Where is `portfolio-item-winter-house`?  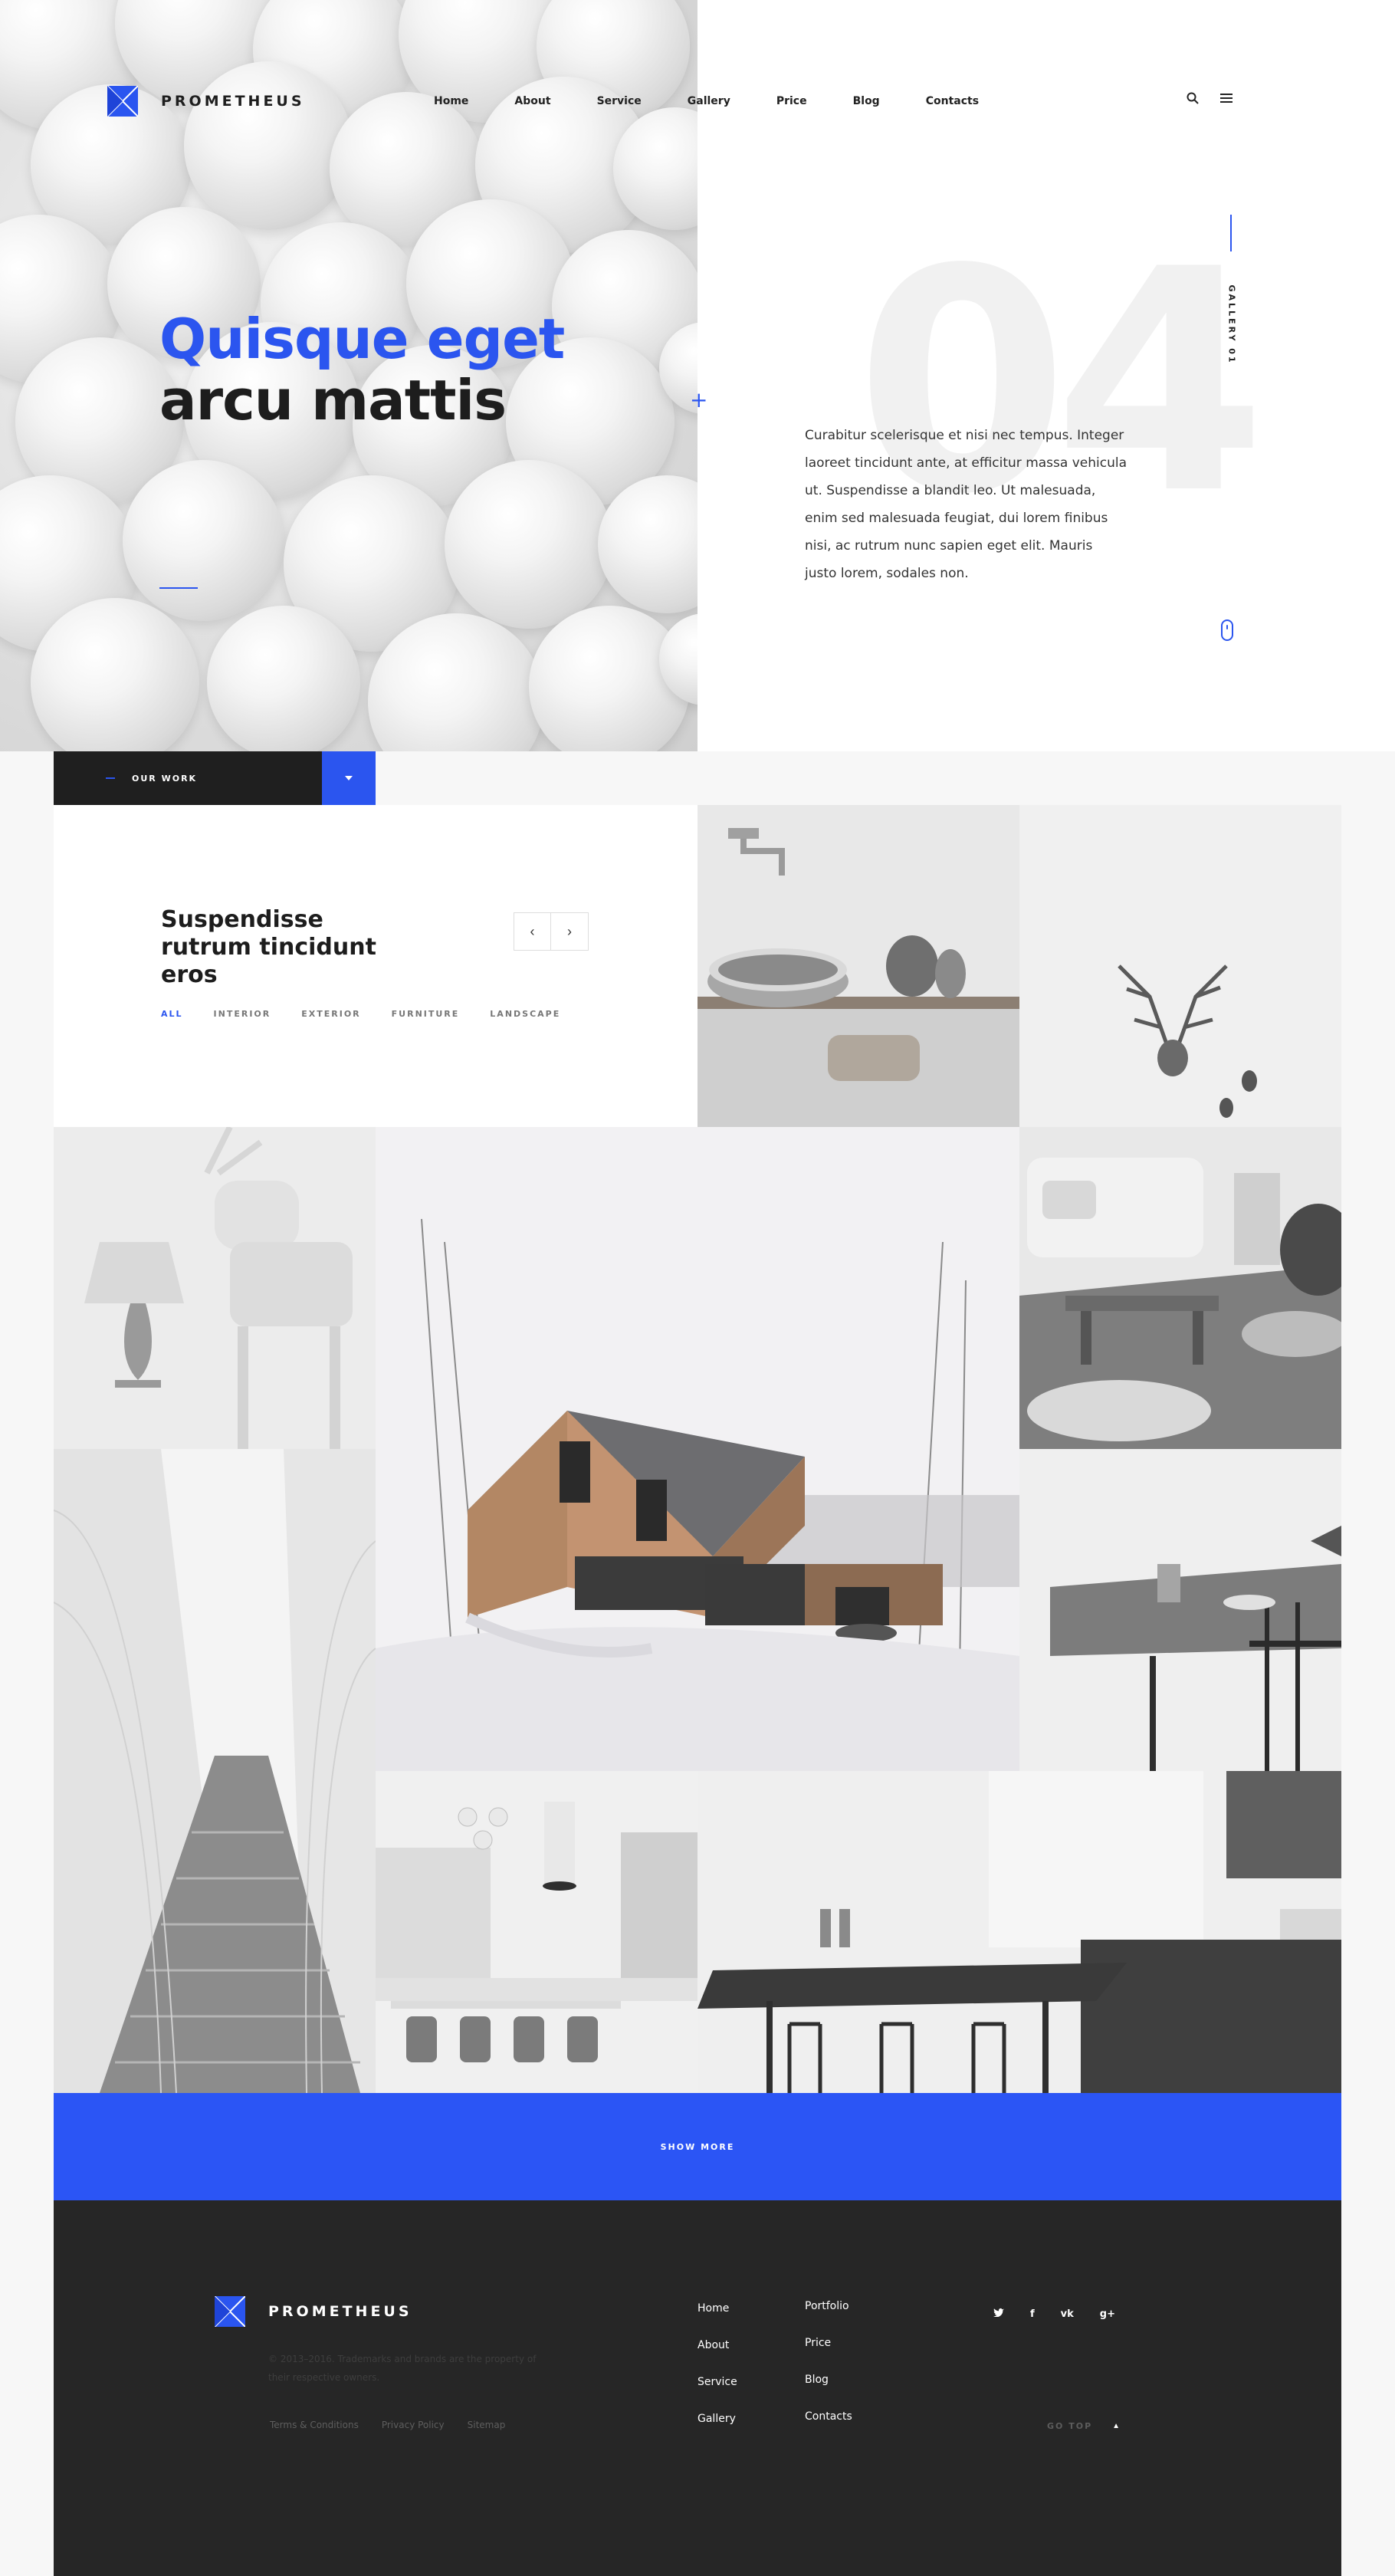 portfolio-item-winter-house is located at coordinates (698, 1449).